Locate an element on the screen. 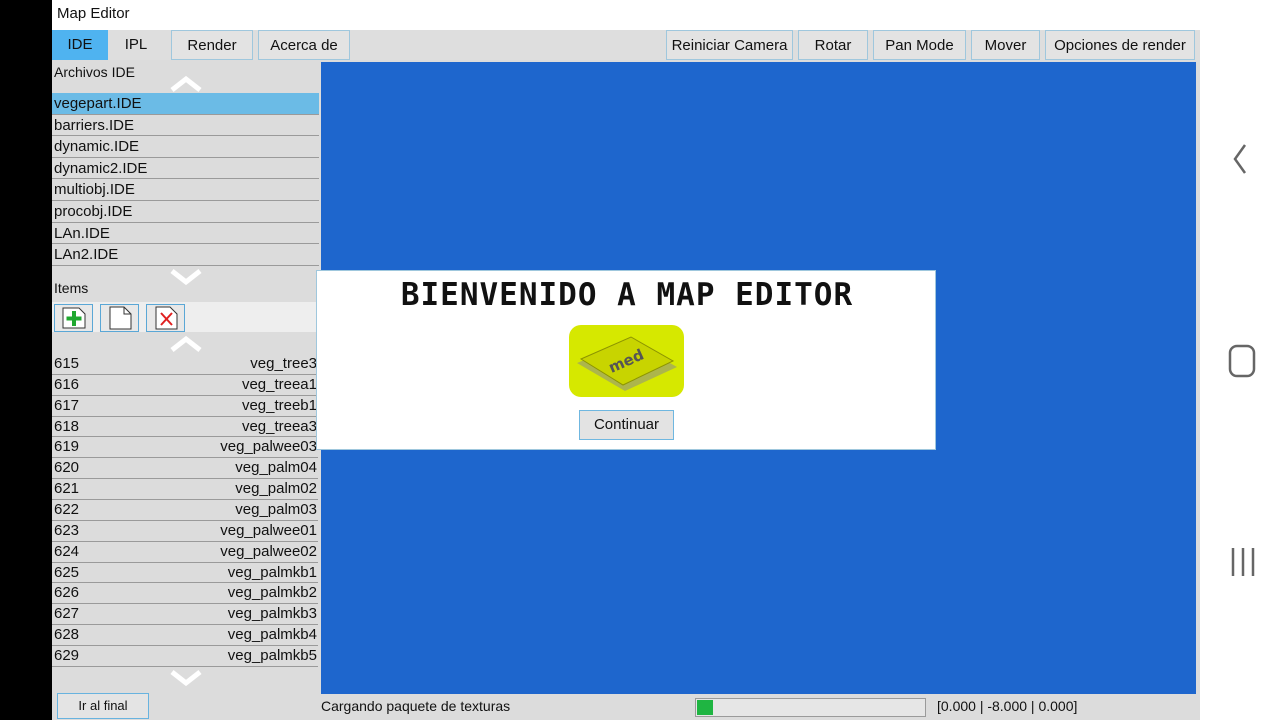 The image size is (1280, 720). delete-icon is located at coordinates (166, 318).